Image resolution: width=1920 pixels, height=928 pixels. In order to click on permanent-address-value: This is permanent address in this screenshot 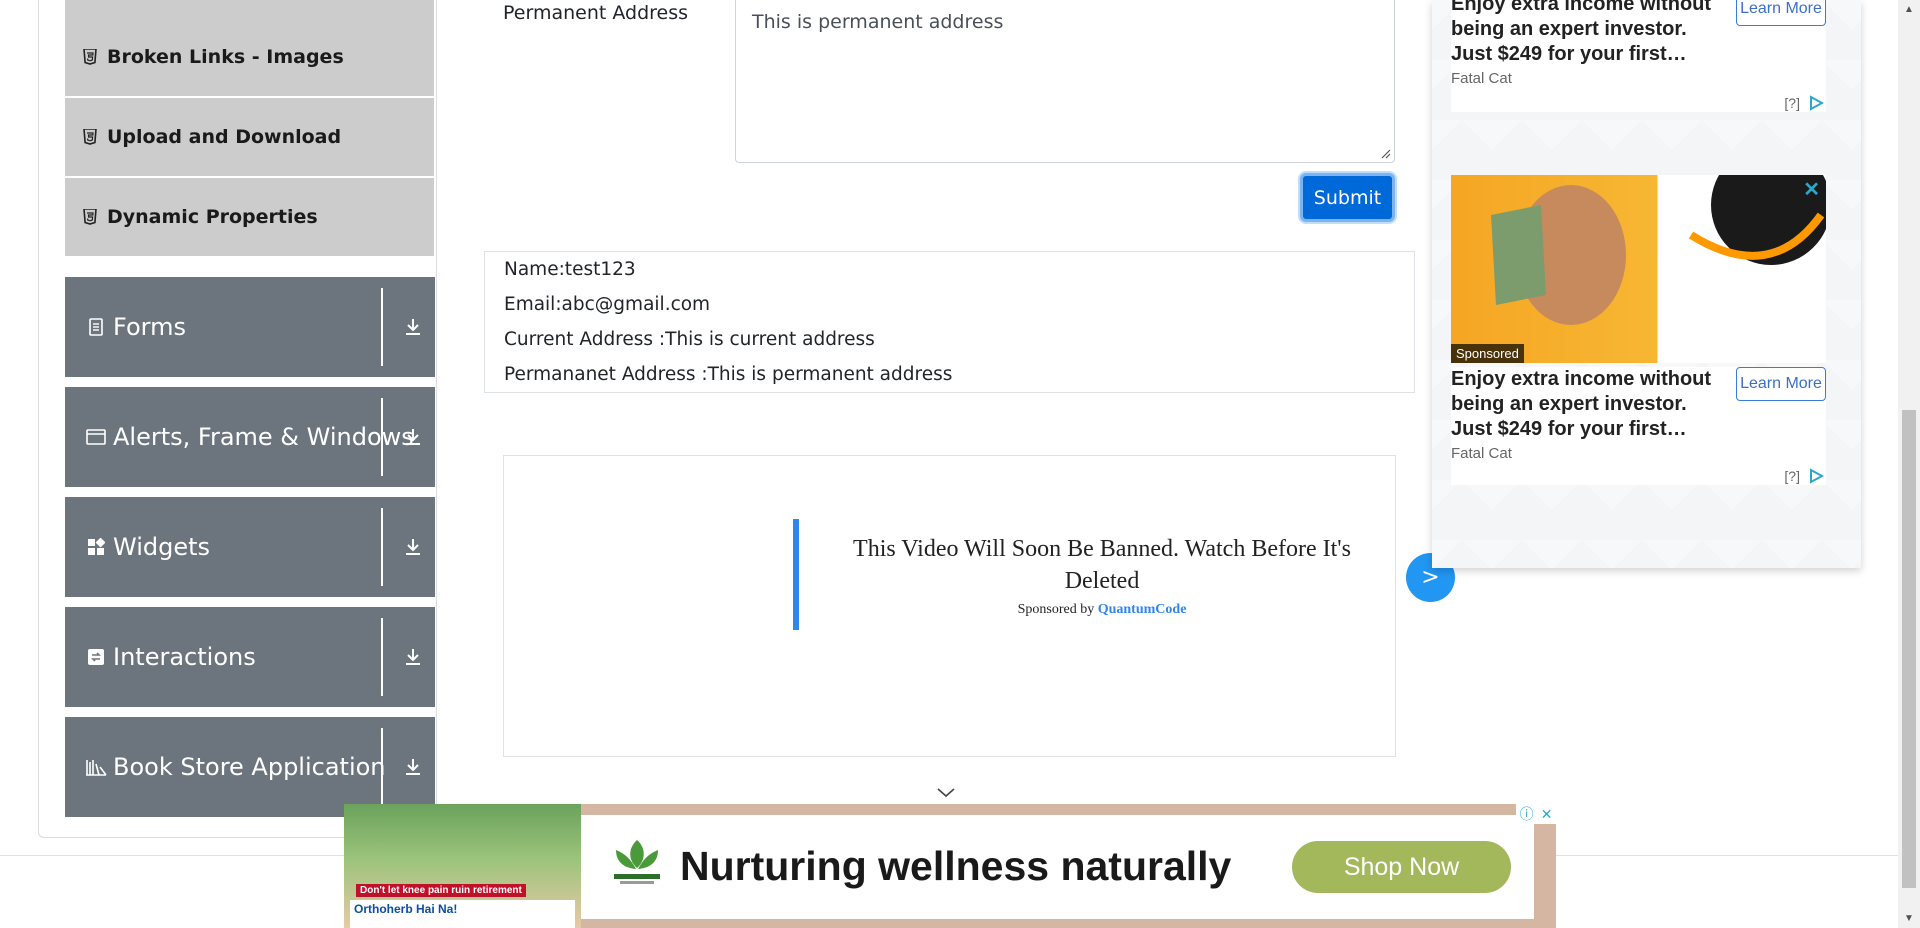, I will do `click(878, 22)`.